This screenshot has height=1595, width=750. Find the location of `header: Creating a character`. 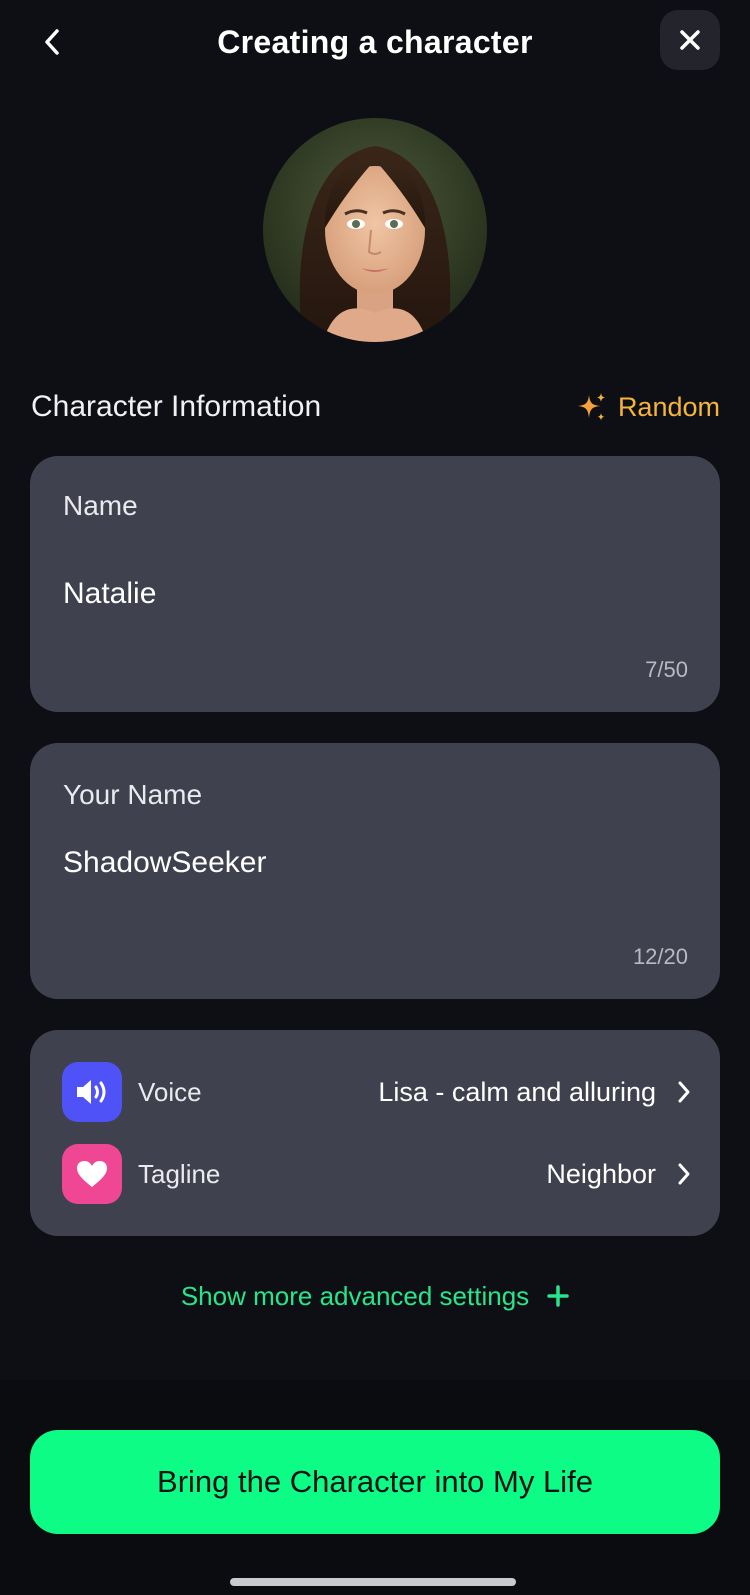

header: Creating a character is located at coordinates (375, 42).